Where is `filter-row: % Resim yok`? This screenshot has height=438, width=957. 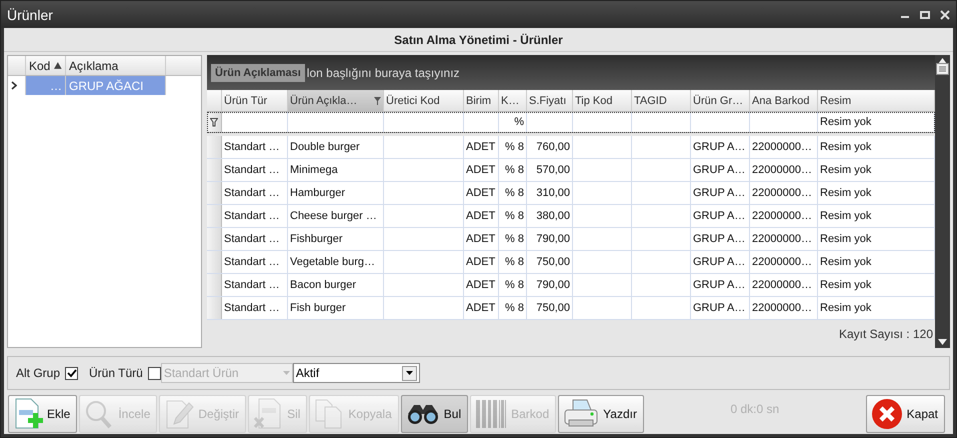 filter-row: % Resim yok is located at coordinates (571, 122).